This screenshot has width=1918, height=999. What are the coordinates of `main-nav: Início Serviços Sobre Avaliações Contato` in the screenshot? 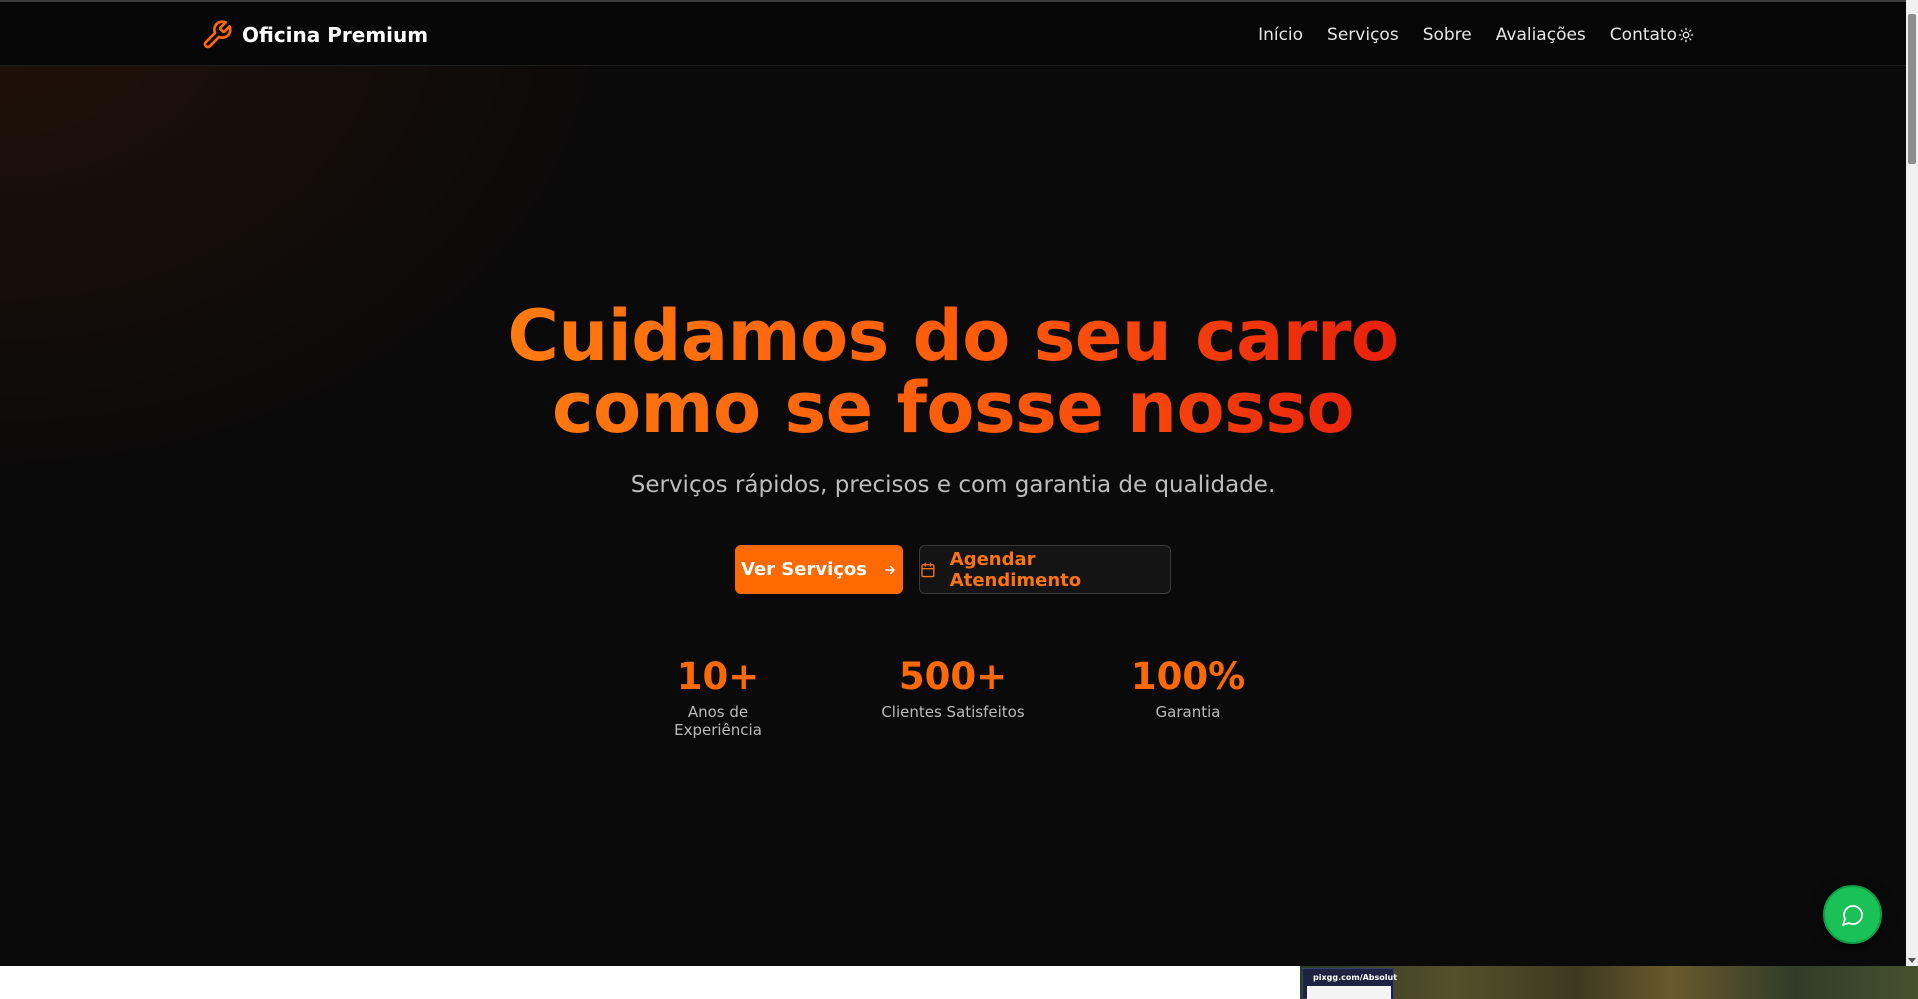 It's located at (1467, 35).